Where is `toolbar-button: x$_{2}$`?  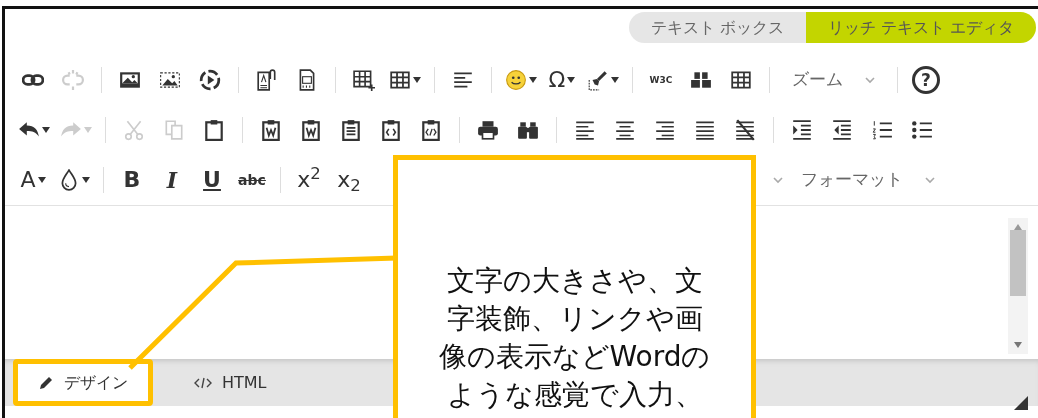 toolbar-button: x$_{2}$ is located at coordinates (349, 180).